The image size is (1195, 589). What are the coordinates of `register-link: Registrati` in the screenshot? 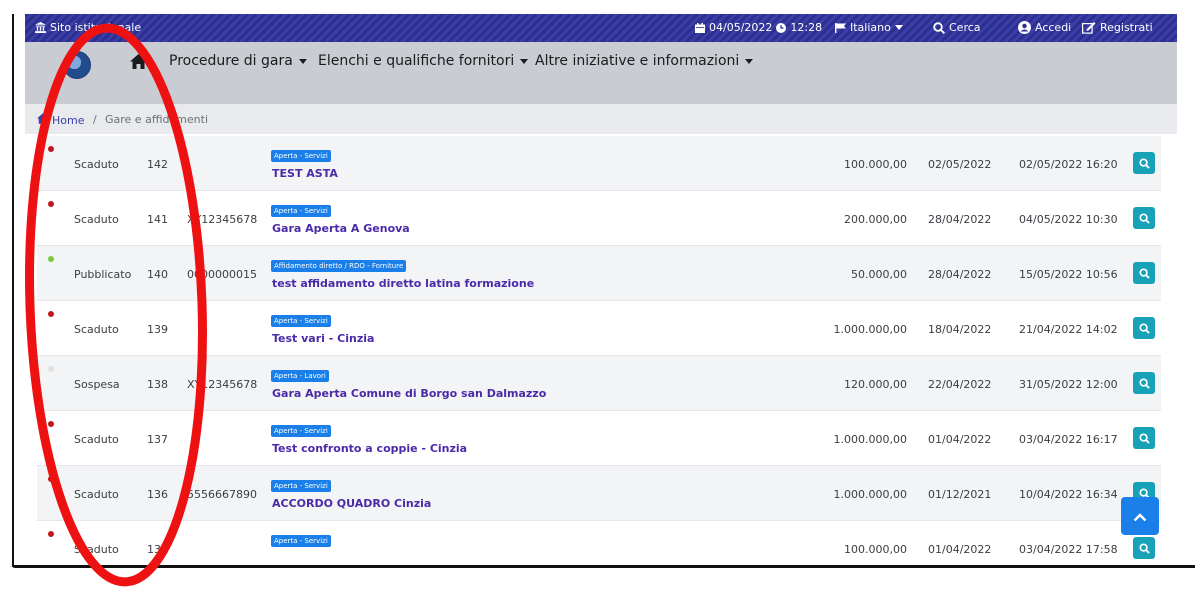 It's located at (1117, 27).